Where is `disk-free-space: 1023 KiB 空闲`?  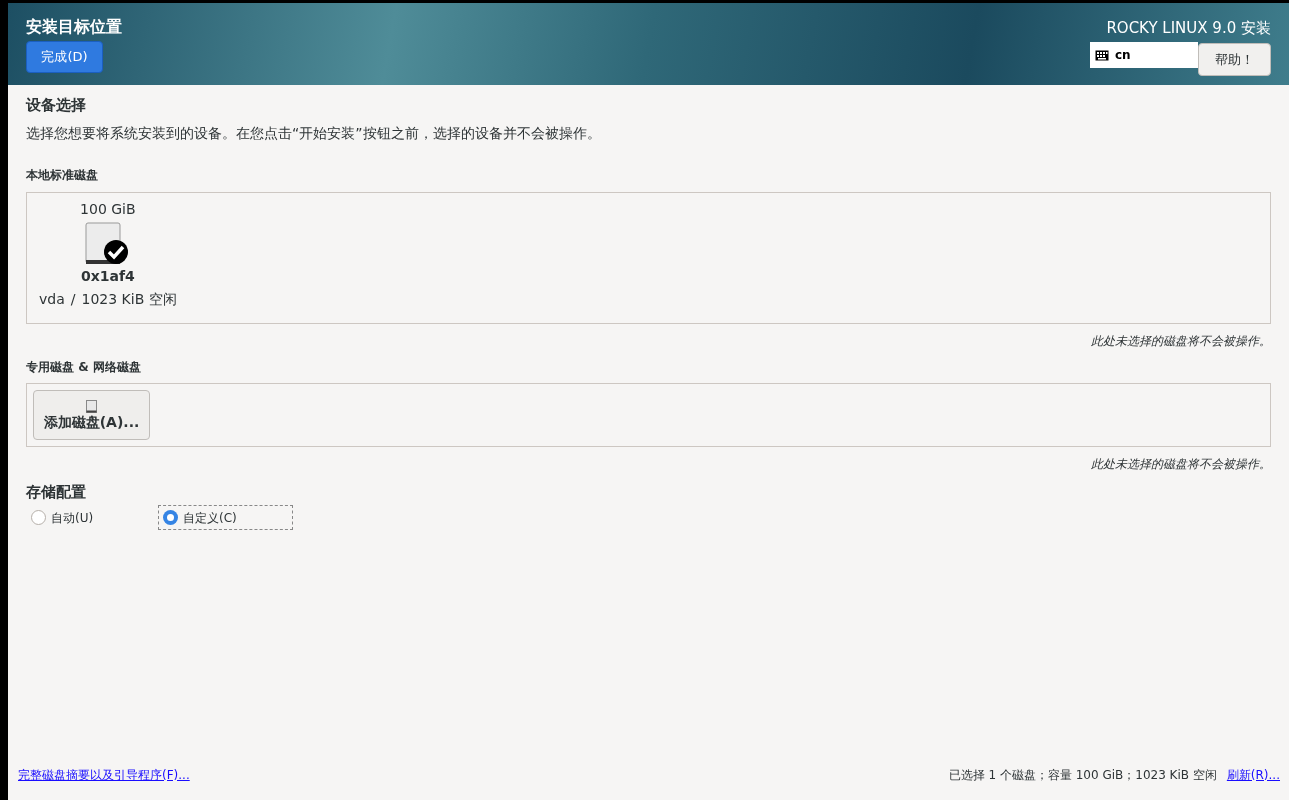 disk-free-space: 1023 KiB 空闲 is located at coordinates (129, 299).